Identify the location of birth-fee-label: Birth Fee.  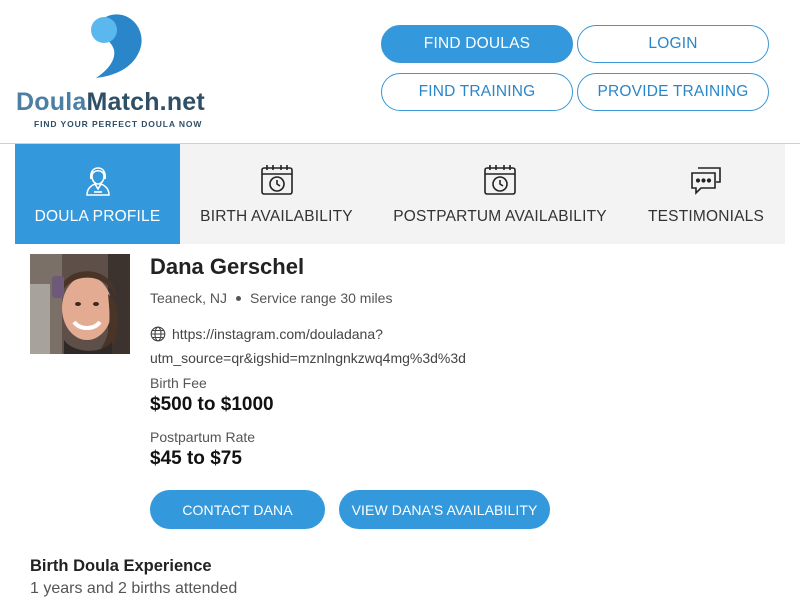
(178, 383).